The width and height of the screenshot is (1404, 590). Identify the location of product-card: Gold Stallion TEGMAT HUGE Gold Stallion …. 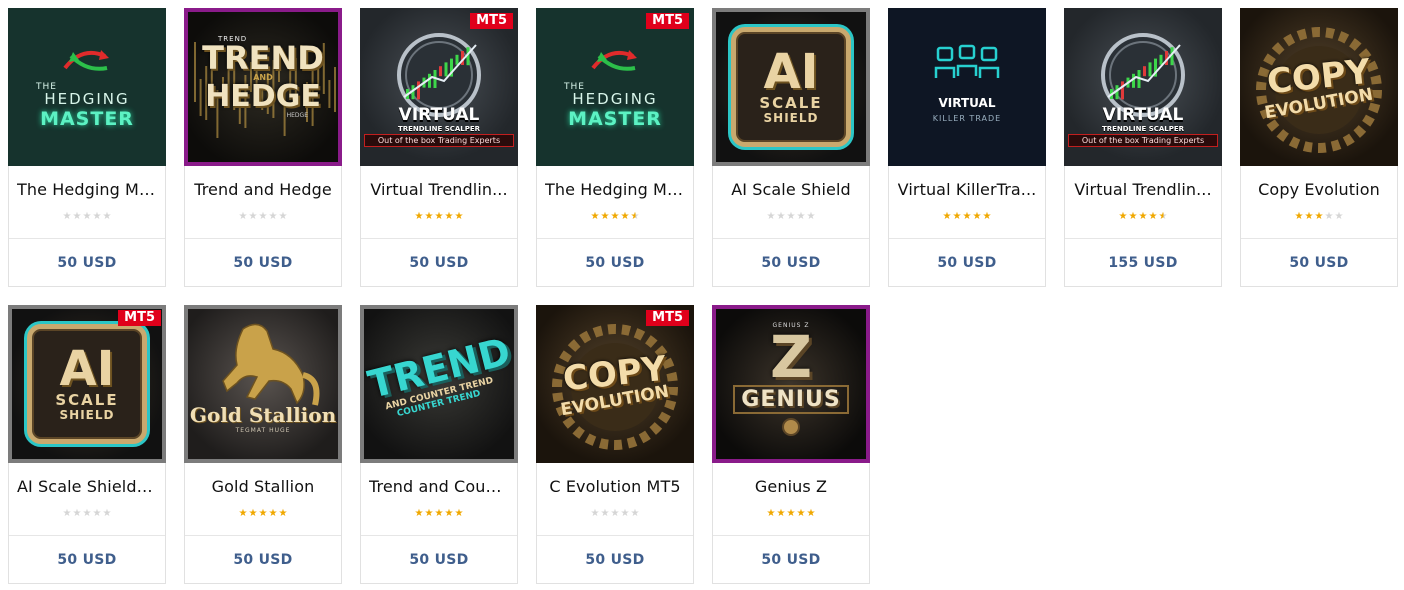
(263, 444).